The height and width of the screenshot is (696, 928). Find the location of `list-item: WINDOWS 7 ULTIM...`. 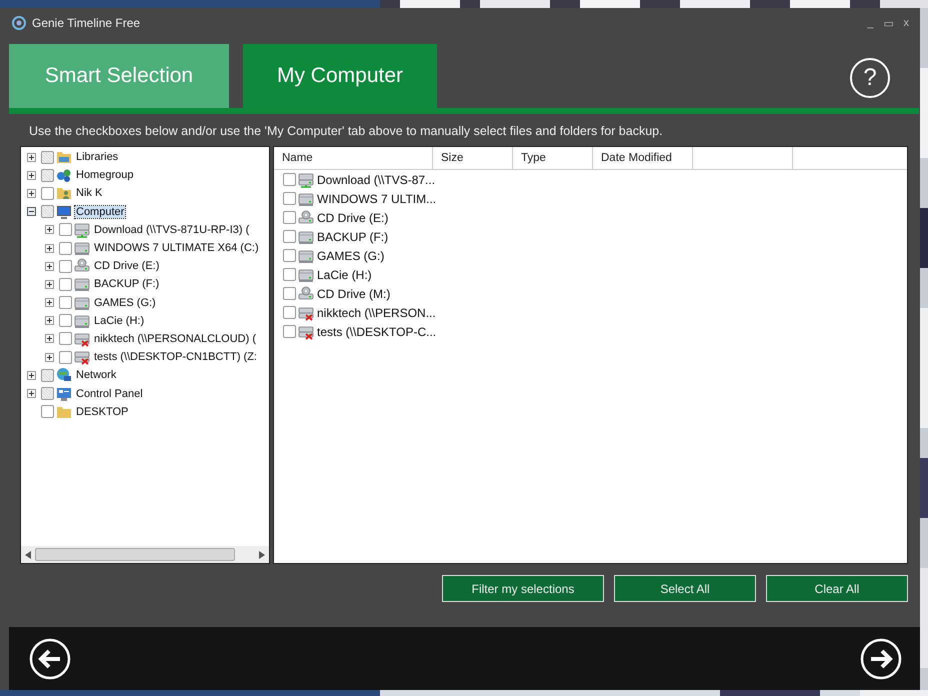

list-item: WINDOWS 7 ULTIM... is located at coordinates (376, 199).